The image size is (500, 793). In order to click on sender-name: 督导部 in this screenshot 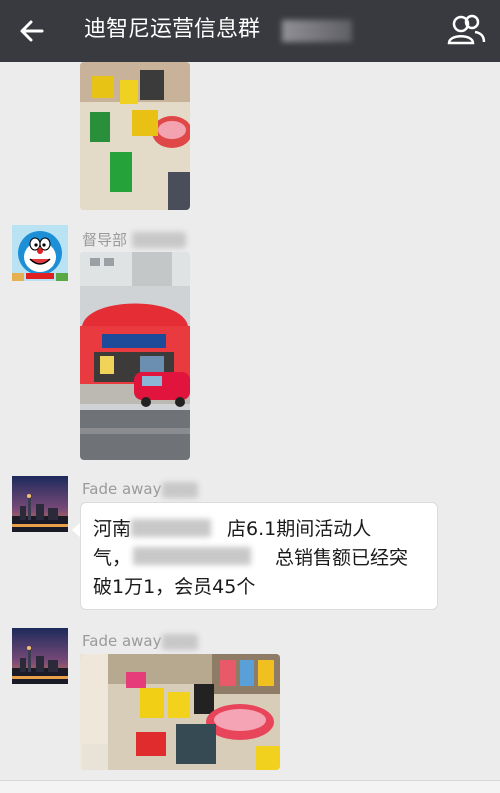, I will do `click(105, 240)`.